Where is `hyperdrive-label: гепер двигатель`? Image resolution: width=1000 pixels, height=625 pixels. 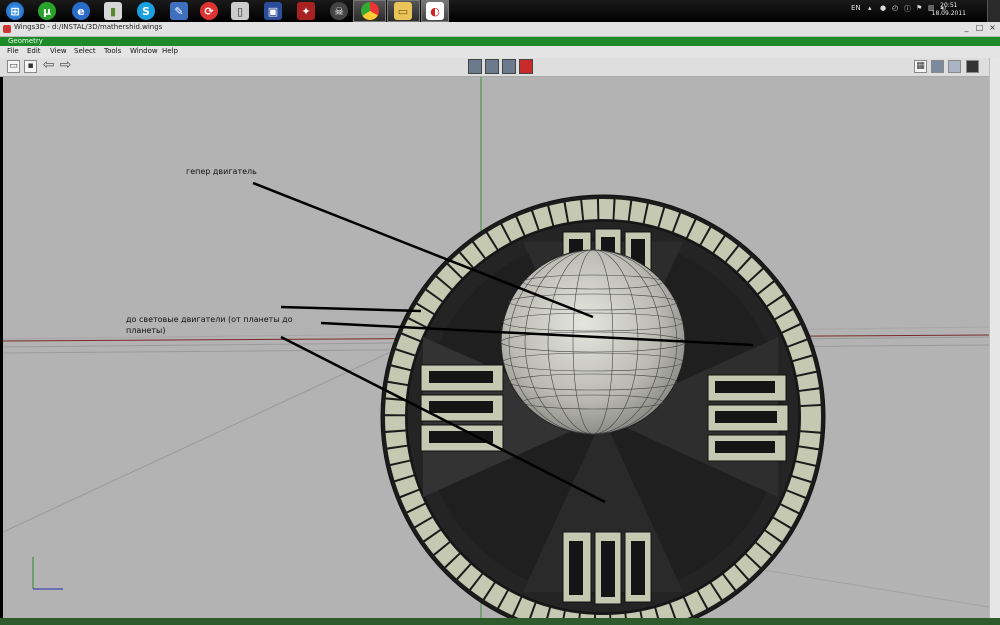
hyperdrive-label: гепер двигатель is located at coordinates (221, 171).